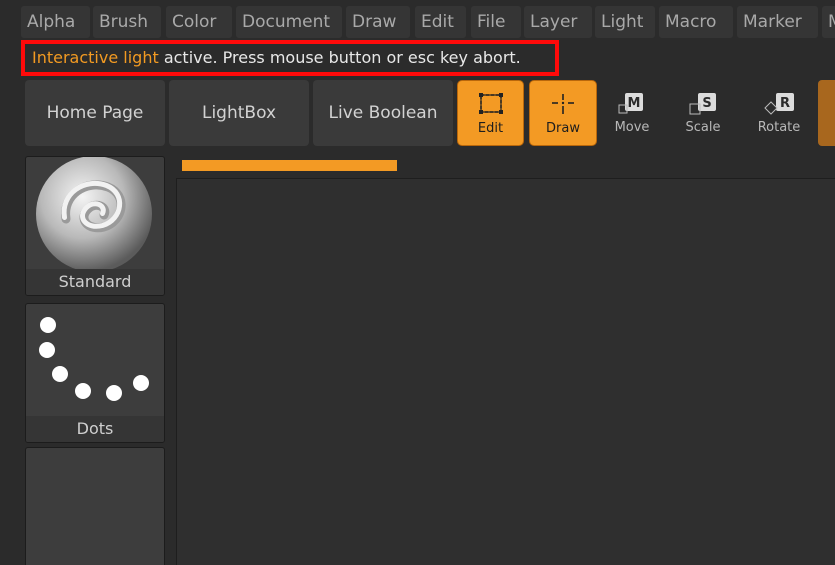 The width and height of the screenshot is (835, 565). Describe the element at coordinates (632, 127) in the screenshot. I see `move-label: Move` at that location.